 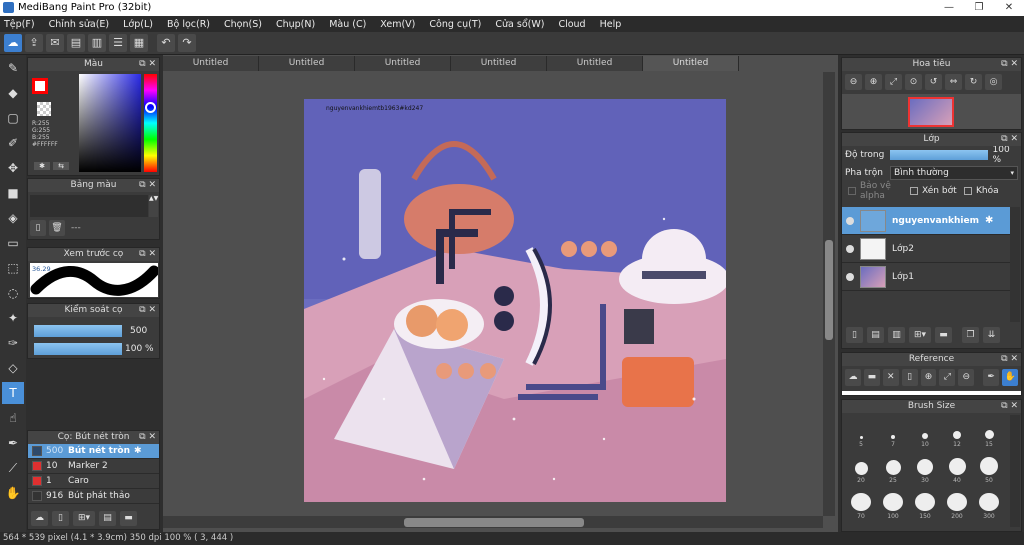 What do you see at coordinates (150, 107) in the screenshot?
I see `hue-handle` at bounding box center [150, 107].